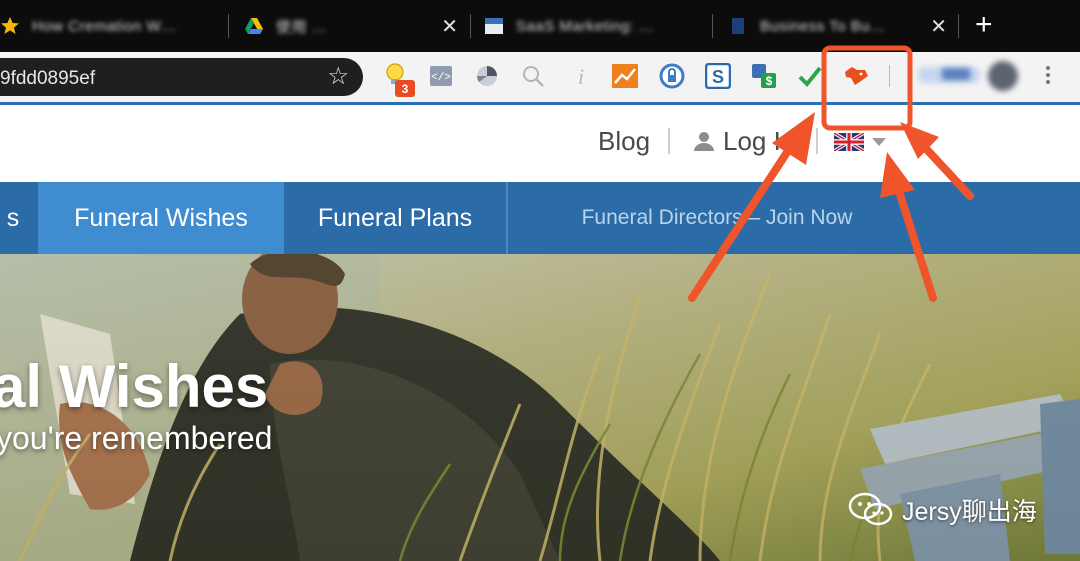 Image resolution: width=1080 pixels, height=561 pixels. I want to click on info-extension-icon: i, so click(581, 76).